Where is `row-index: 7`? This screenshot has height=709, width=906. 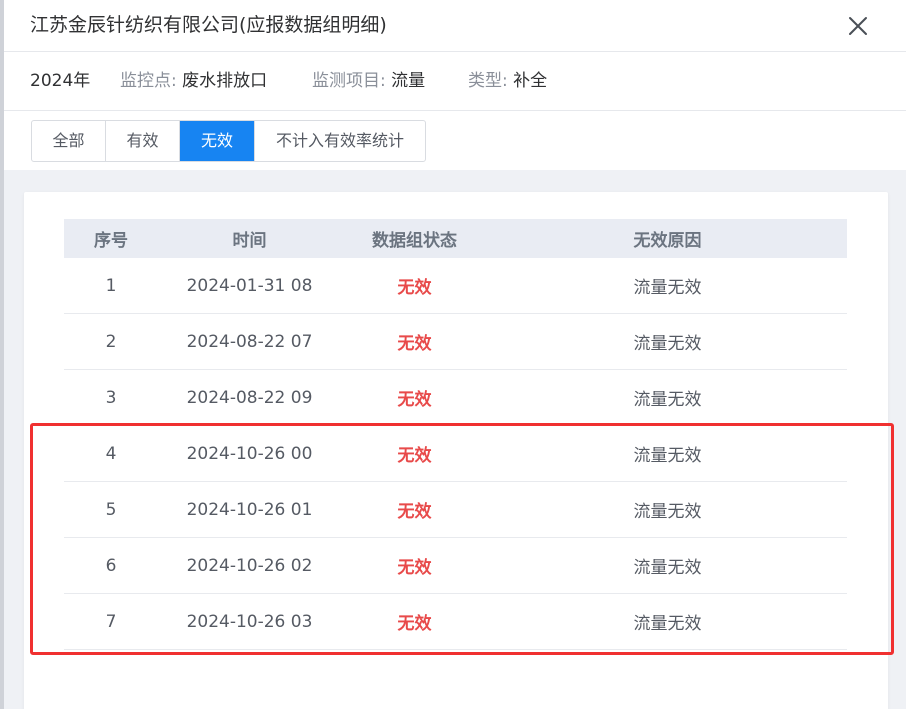 row-index: 7 is located at coordinates (111, 621).